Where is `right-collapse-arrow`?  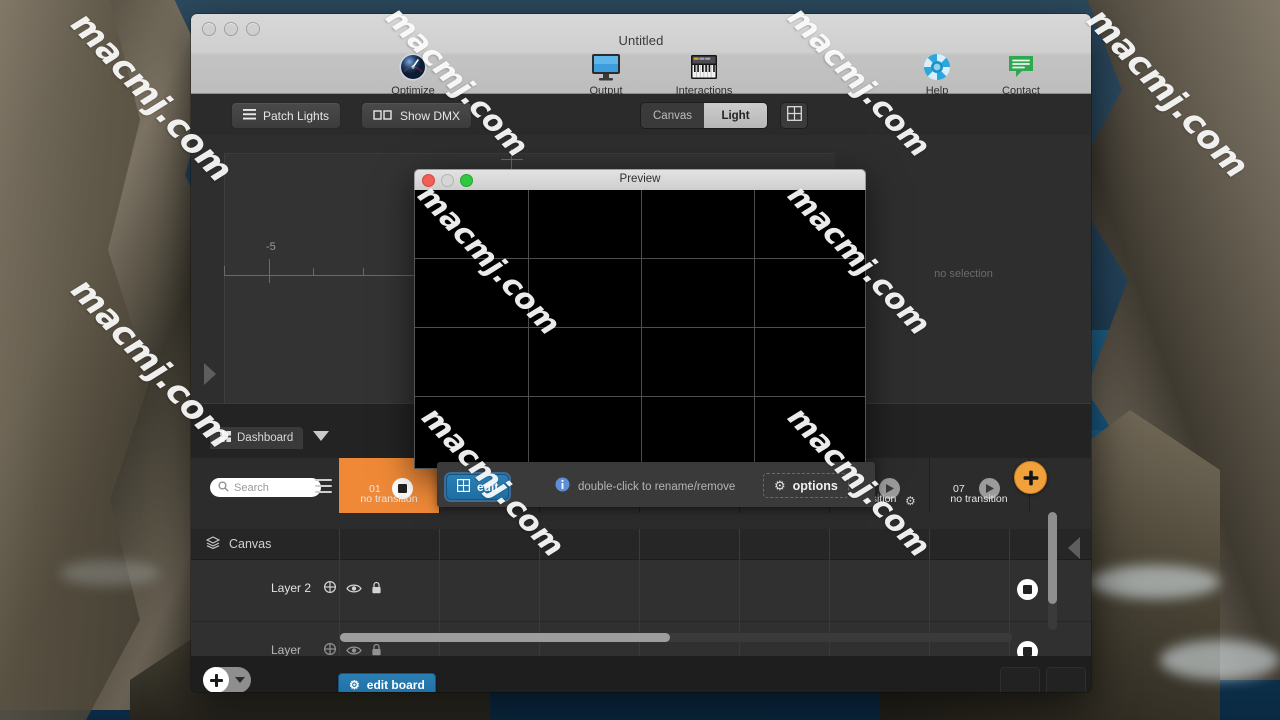 right-collapse-arrow is located at coordinates (1074, 548).